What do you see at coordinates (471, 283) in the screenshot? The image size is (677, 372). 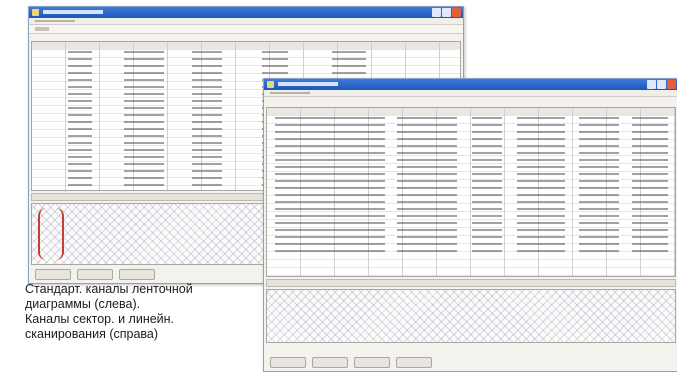 I see `tab-strip` at bounding box center [471, 283].